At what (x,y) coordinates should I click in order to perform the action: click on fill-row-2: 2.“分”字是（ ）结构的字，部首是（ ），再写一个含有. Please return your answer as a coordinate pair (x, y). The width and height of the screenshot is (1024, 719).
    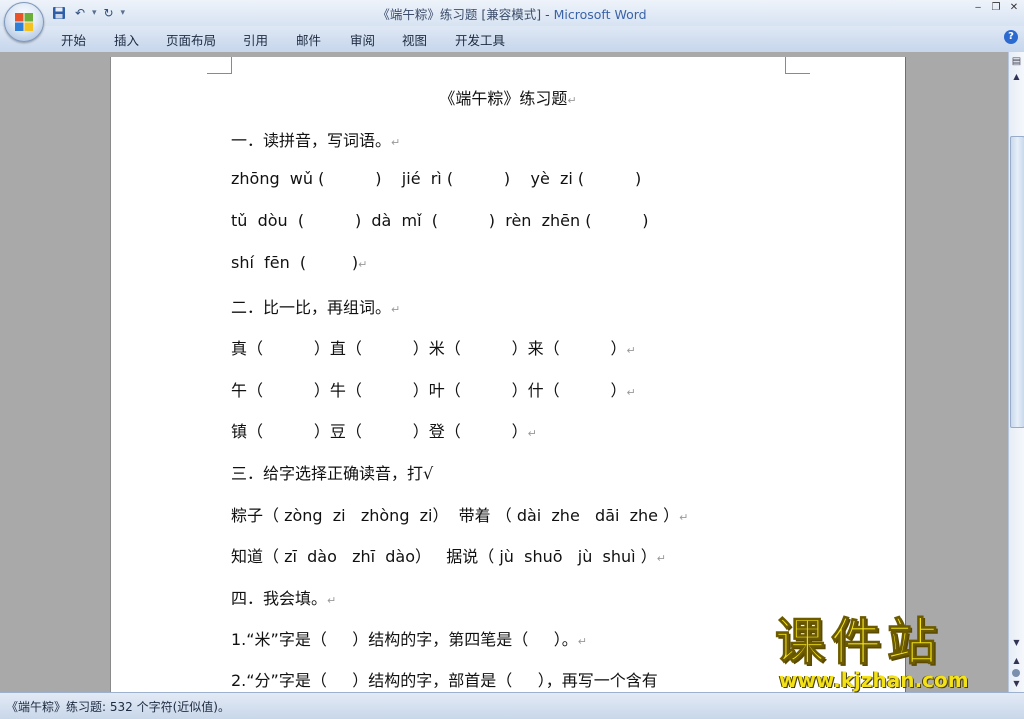
    Looking at the image, I should click on (444, 680).